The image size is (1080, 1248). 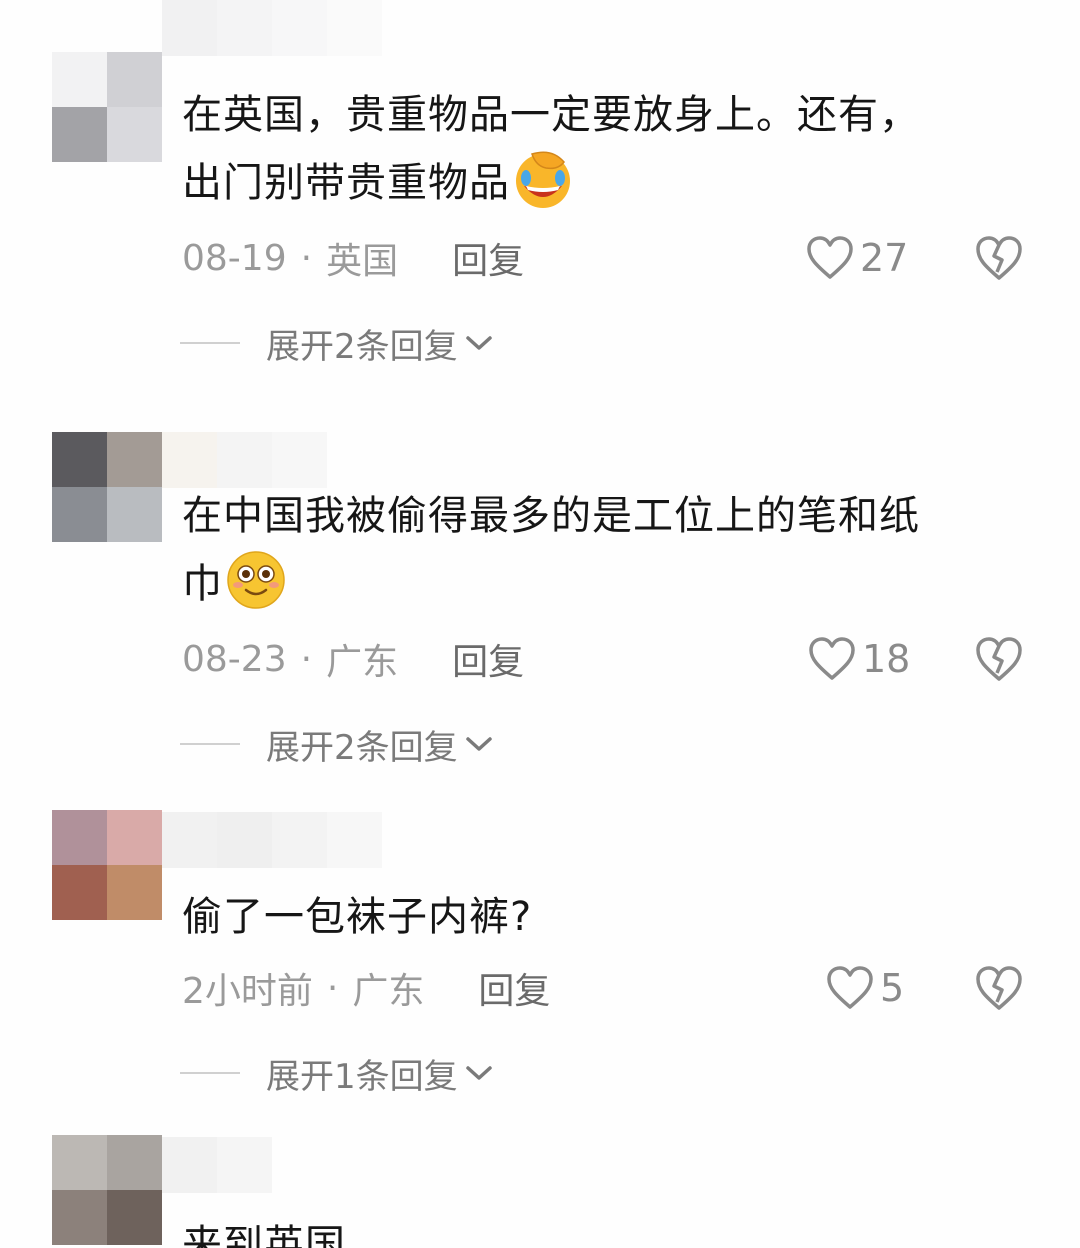 I want to click on like-count: 27, so click(x=884, y=258).